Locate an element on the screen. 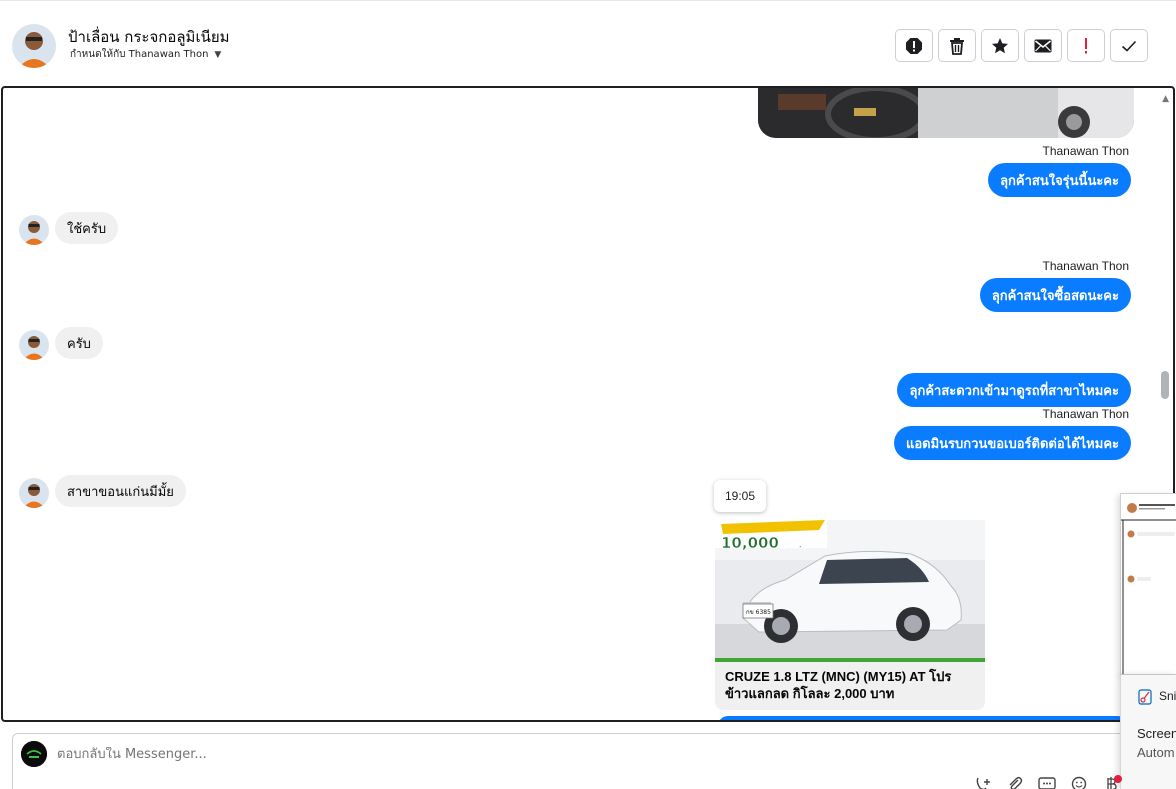  incoming-message: ครับ is located at coordinates (79, 343).